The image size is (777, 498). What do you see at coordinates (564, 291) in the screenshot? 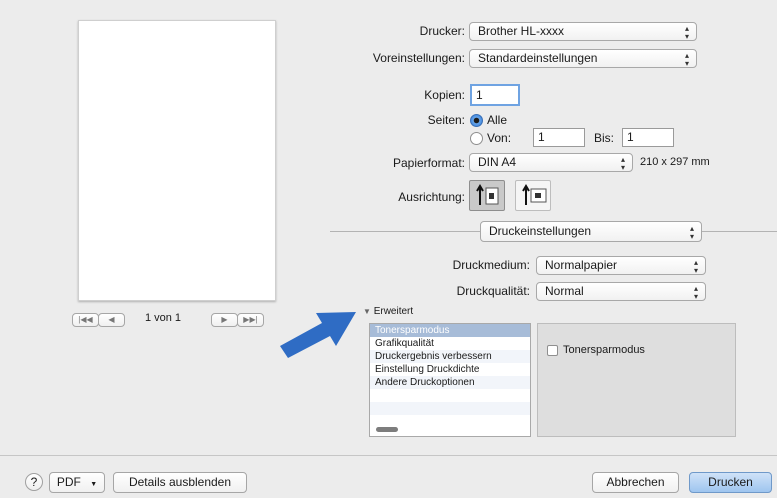
I see `quality-value: Normal` at bounding box center [564, 291].